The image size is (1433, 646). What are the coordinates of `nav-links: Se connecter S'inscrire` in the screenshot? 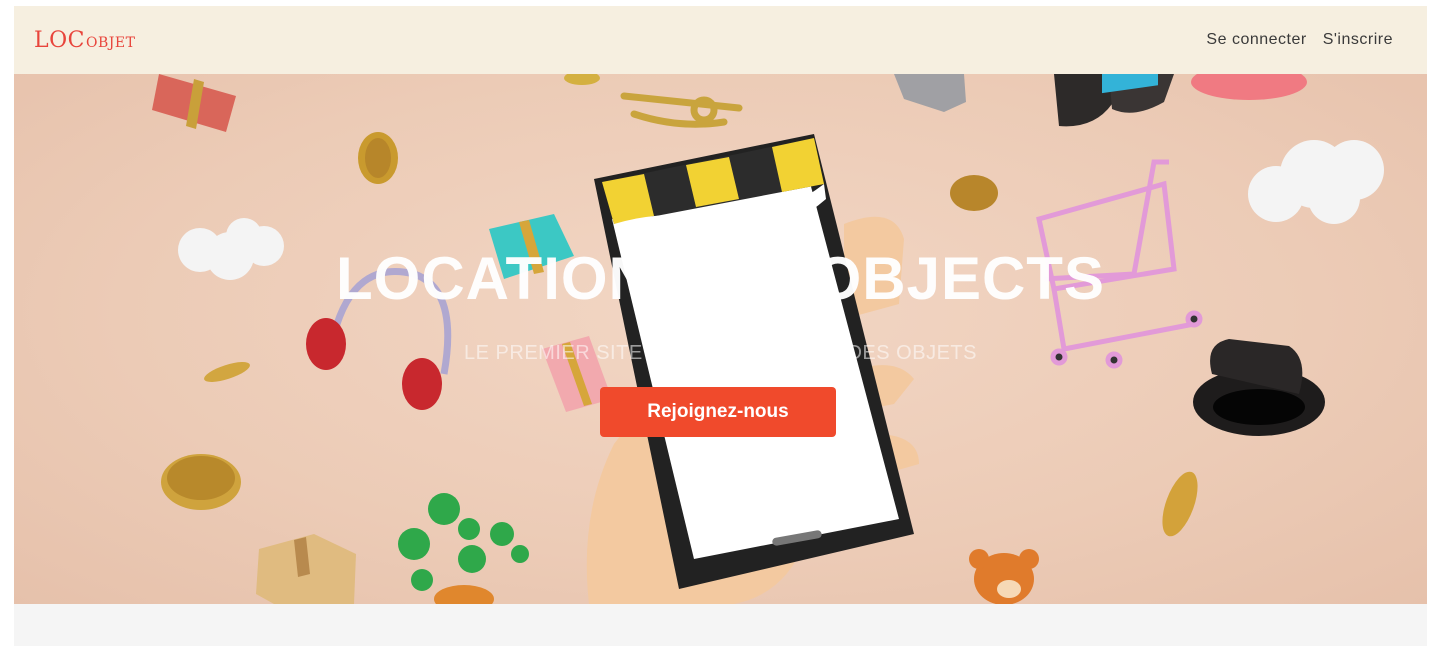 It's located at (1299, 40).